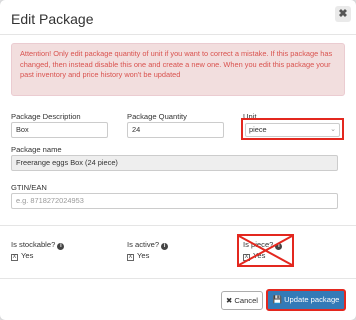 This screenshot has width=356, height=320. Describe the element at coordinates (277, 299) in the screenshot. I see `floppy-icon: 💾` at that location.